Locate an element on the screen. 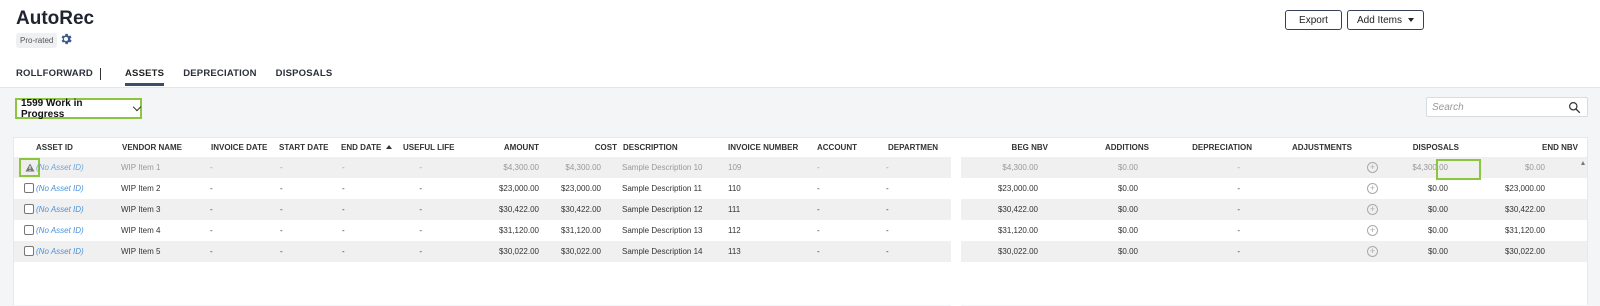 Image resolution: width=1600 pixels, height=306 pixels. cell-beg-nbv: $30,022.00 is located at coordinates (1017, 251).